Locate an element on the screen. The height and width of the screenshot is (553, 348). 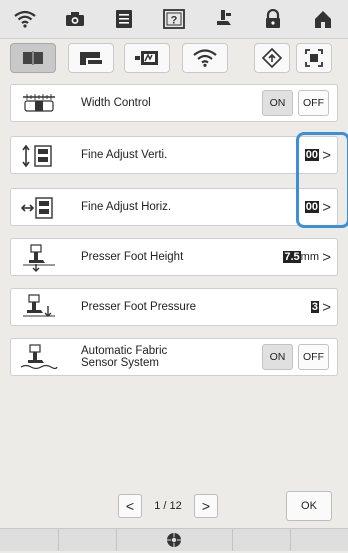
width-control-icon is located at coordinates (39, 104).